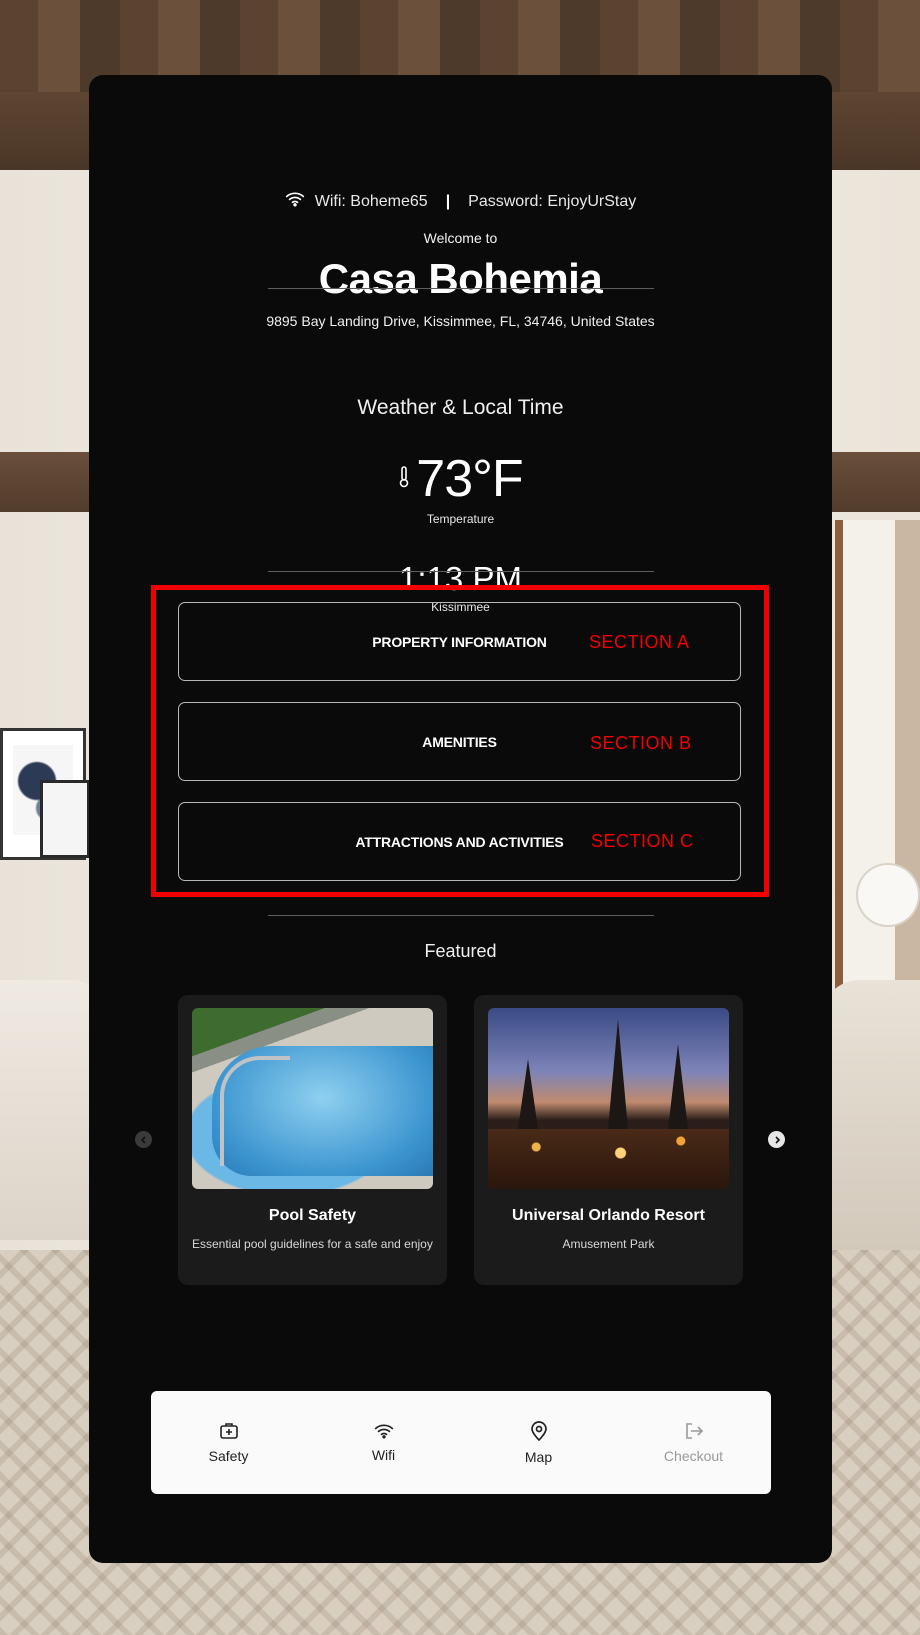 This screenshot has height=1635, width=920. Describe the element at coordinates (143, 1139) in the screenshot. I see `chevron-left-icon` at that location.